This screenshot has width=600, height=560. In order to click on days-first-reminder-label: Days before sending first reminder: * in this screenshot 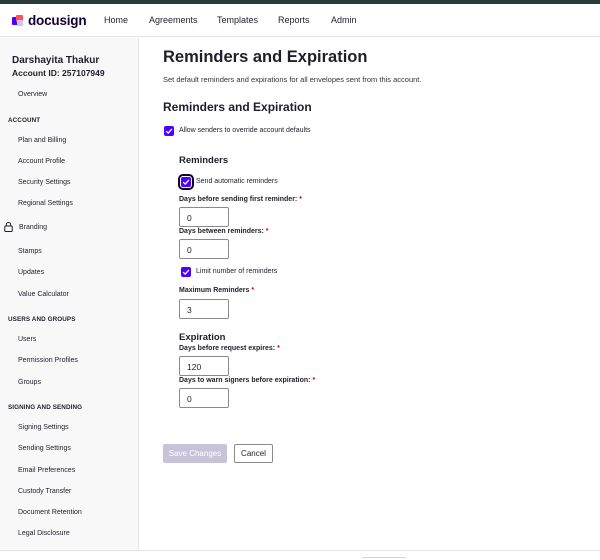, I will do `click(240, 199)`.